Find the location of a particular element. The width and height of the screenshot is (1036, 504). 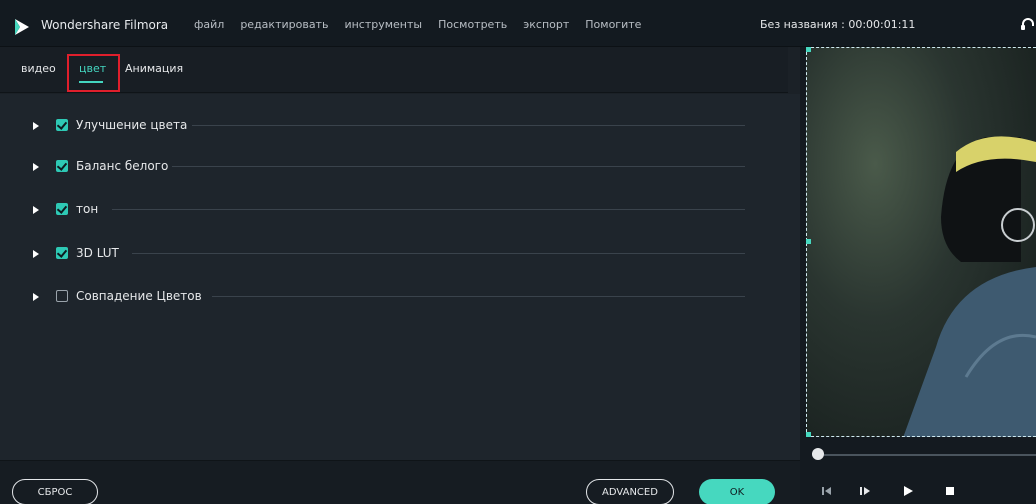

menu-view: Посмотреть is located at coordinates (472, 24).